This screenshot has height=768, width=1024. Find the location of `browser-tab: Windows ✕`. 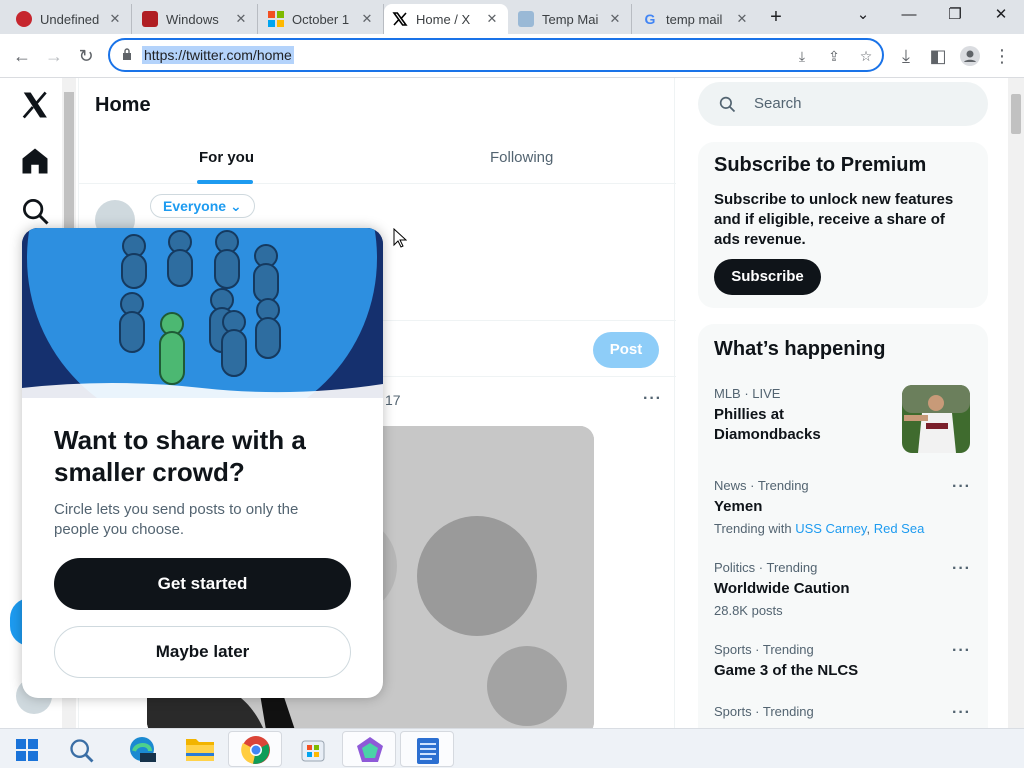

browser-tab: Windows ✕ is located at coordinates (196, 19).